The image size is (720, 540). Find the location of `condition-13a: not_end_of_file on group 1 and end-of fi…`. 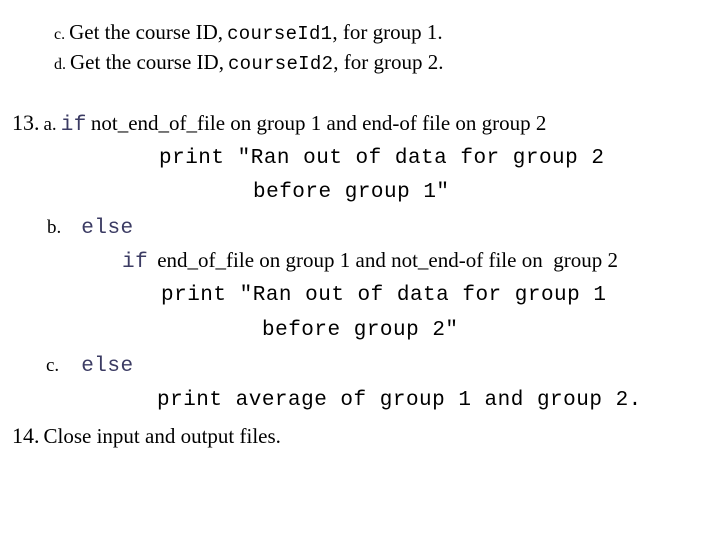

condition-13a: not_end_of_file on group 1 and end-of fi… is located at coordinates (318, 123).